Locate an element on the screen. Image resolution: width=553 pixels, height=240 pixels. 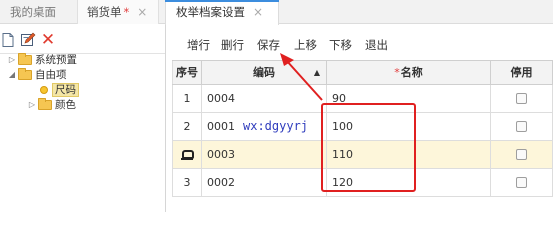
tree-node-free-items: ◢ 自由项 is located at coordinates (37, 75).